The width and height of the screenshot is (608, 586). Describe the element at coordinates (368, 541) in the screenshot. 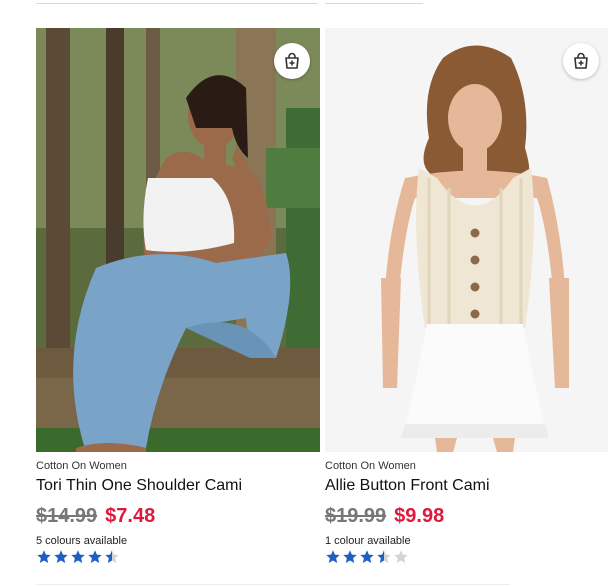

I see `colours-available: 1 colour available` at that location.